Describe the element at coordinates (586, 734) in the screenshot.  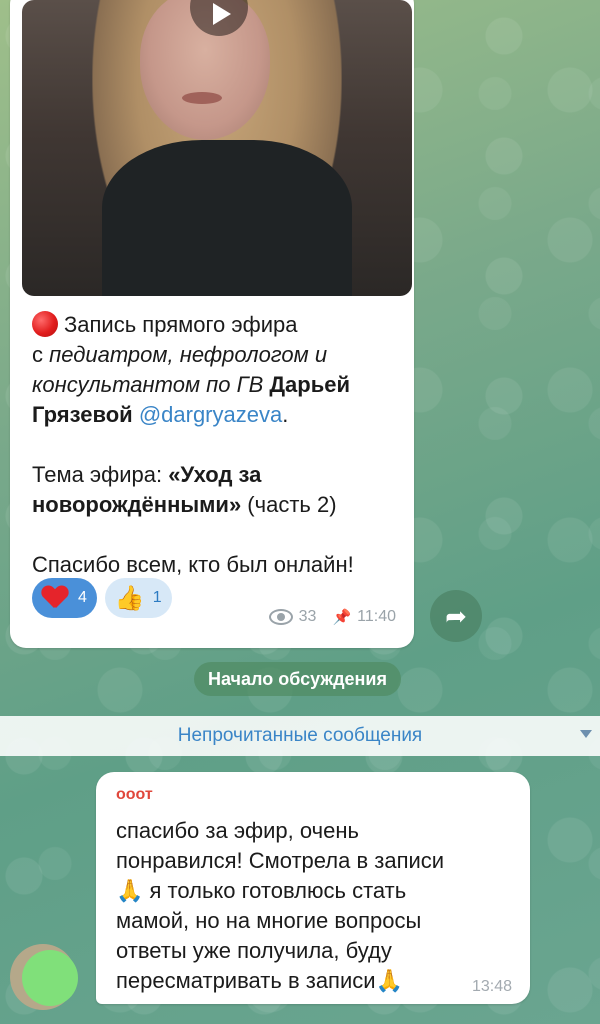
I see `chevron-down-icon` at that location.